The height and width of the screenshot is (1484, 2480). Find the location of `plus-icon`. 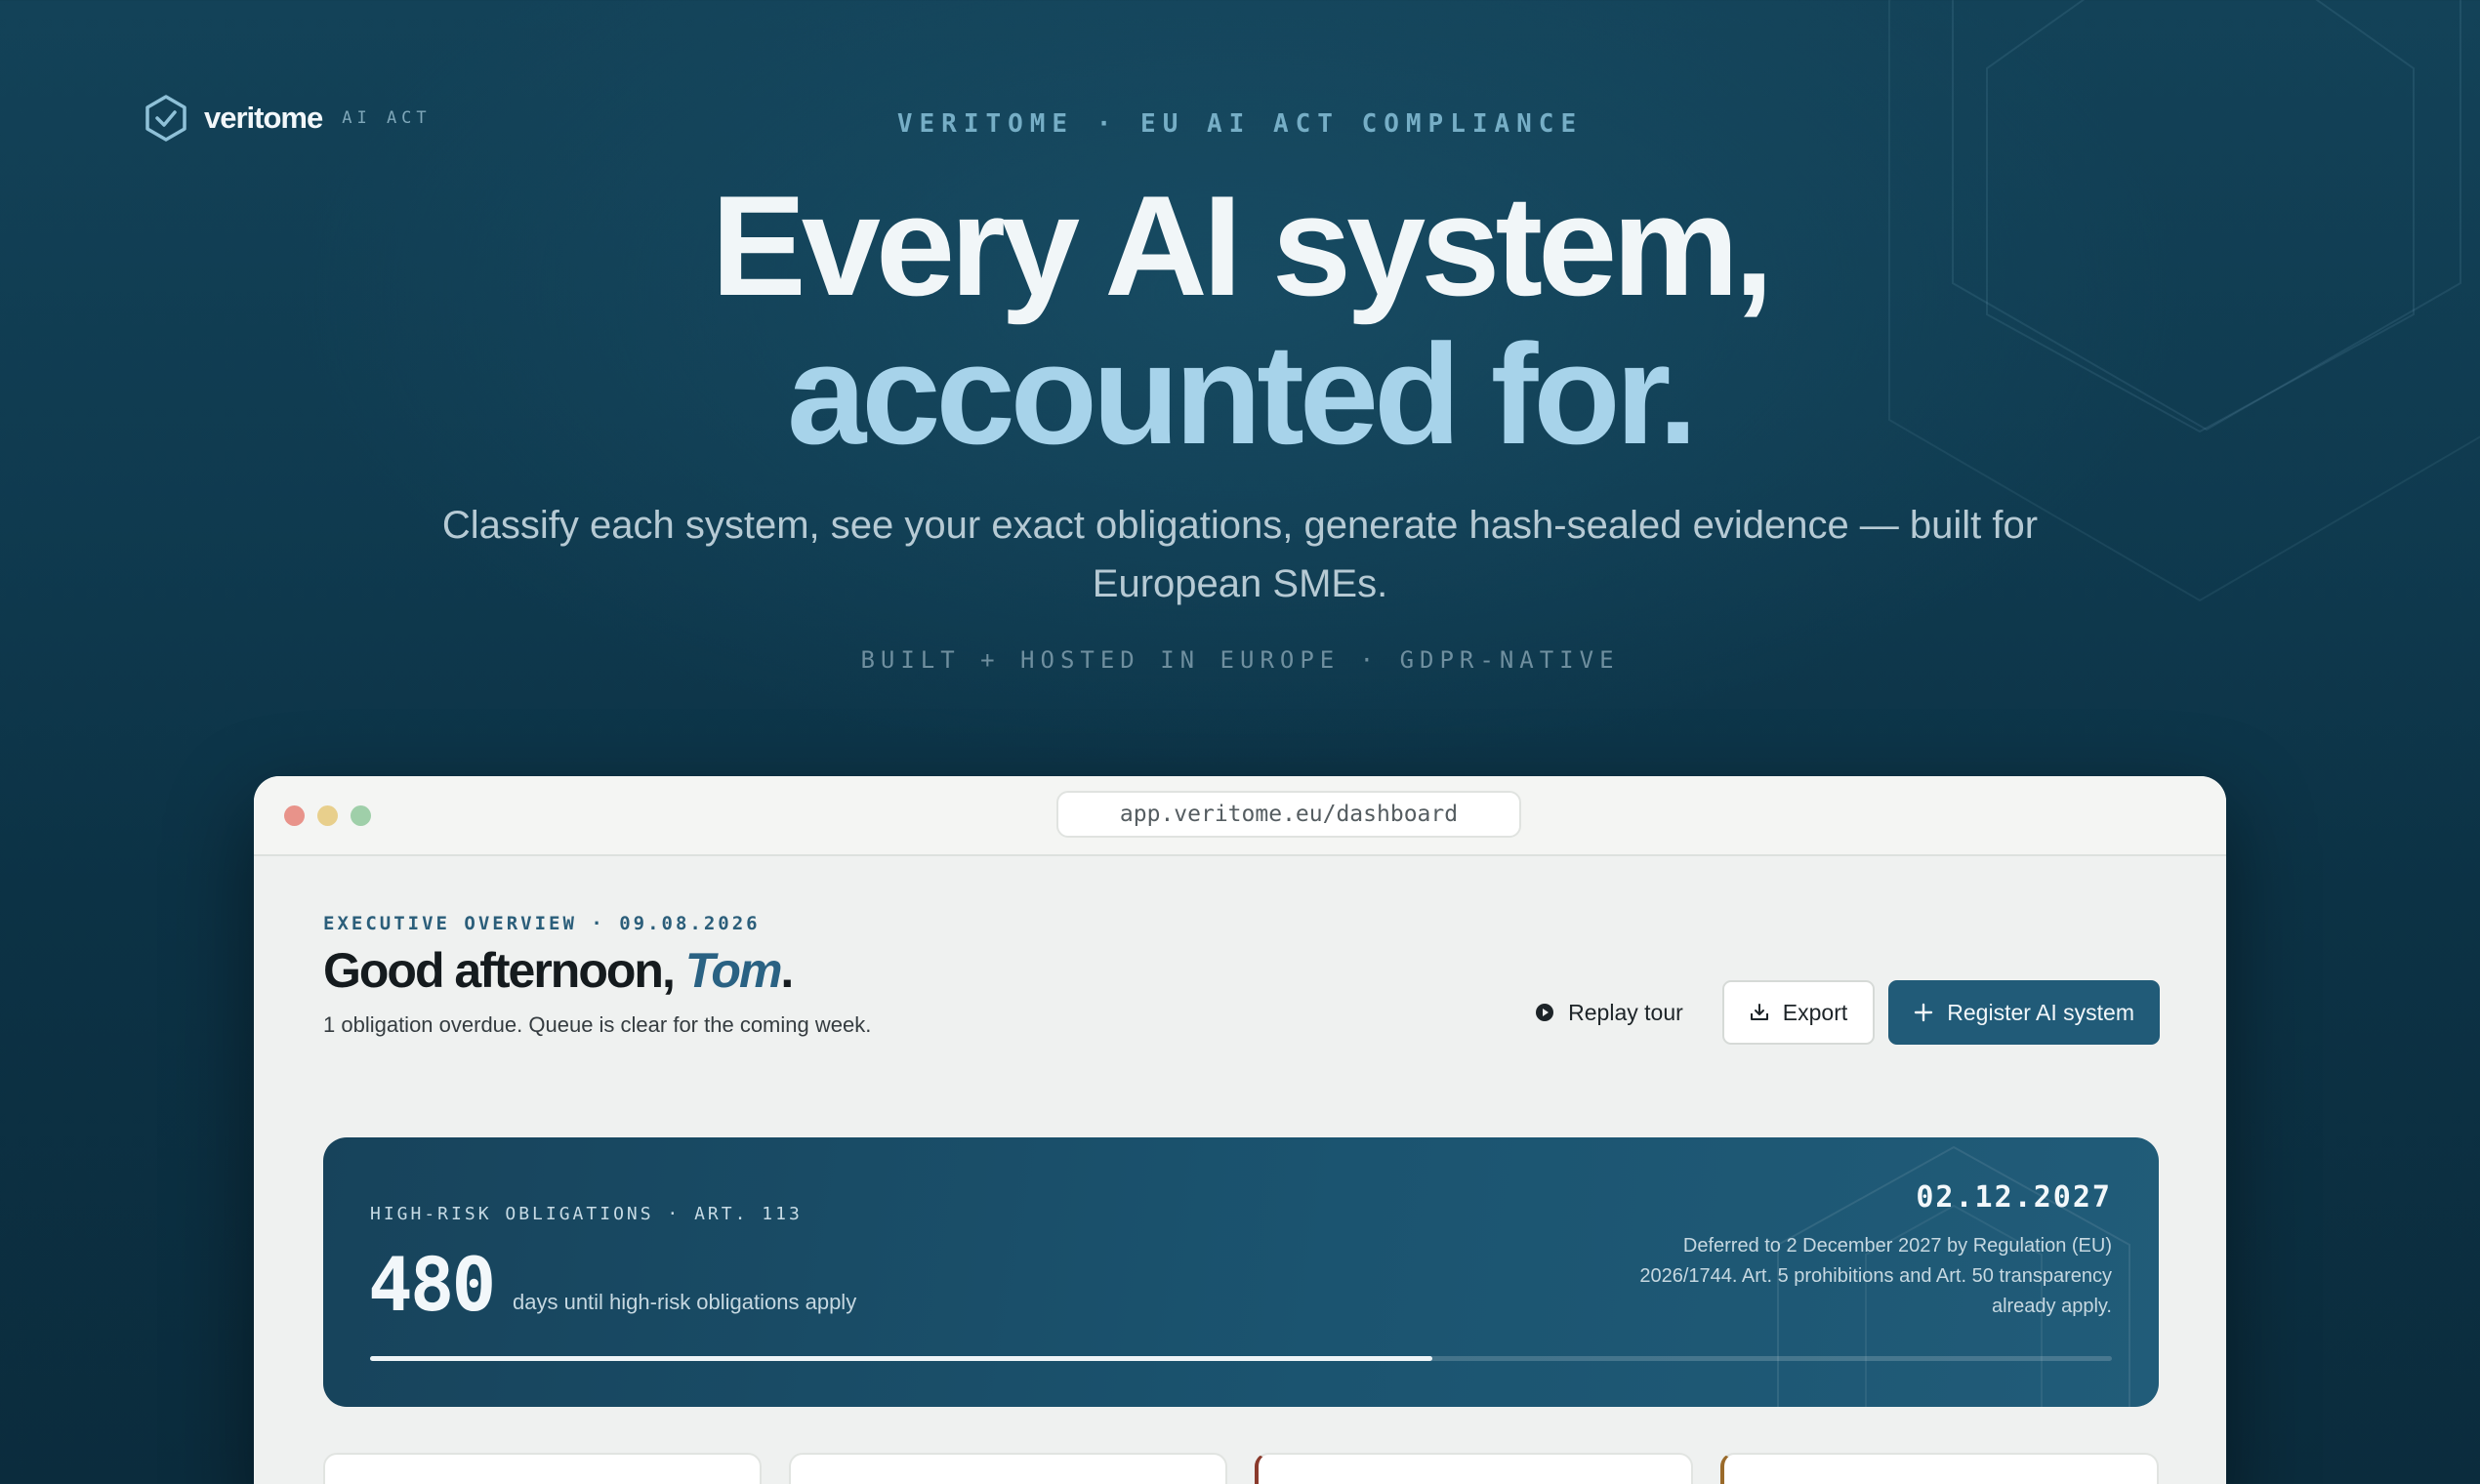

plus-icon is located at coordinates (1924, 1013).